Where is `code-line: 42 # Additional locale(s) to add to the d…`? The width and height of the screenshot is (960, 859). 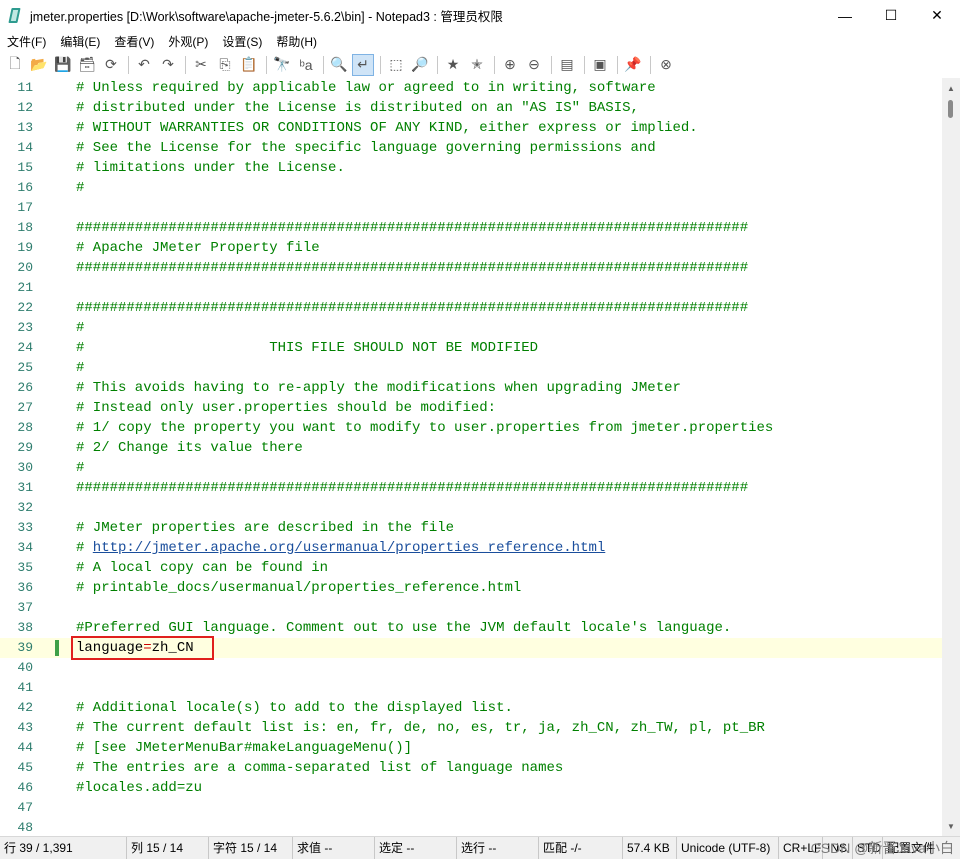
code-line: 42 # Additional locale(s) to add to the d… is located at coordinates (471, 708).